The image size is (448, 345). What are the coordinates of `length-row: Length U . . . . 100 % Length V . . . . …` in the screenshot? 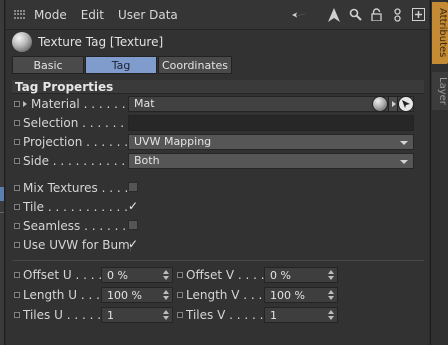 It's located at (217, 295).